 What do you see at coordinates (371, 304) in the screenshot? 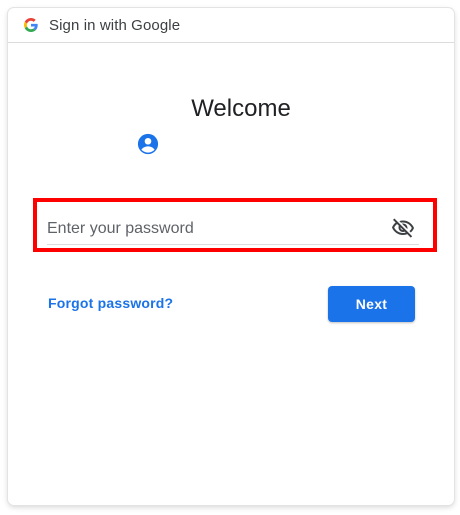
I see `next-button: Next` at bounding box center [371, 304].